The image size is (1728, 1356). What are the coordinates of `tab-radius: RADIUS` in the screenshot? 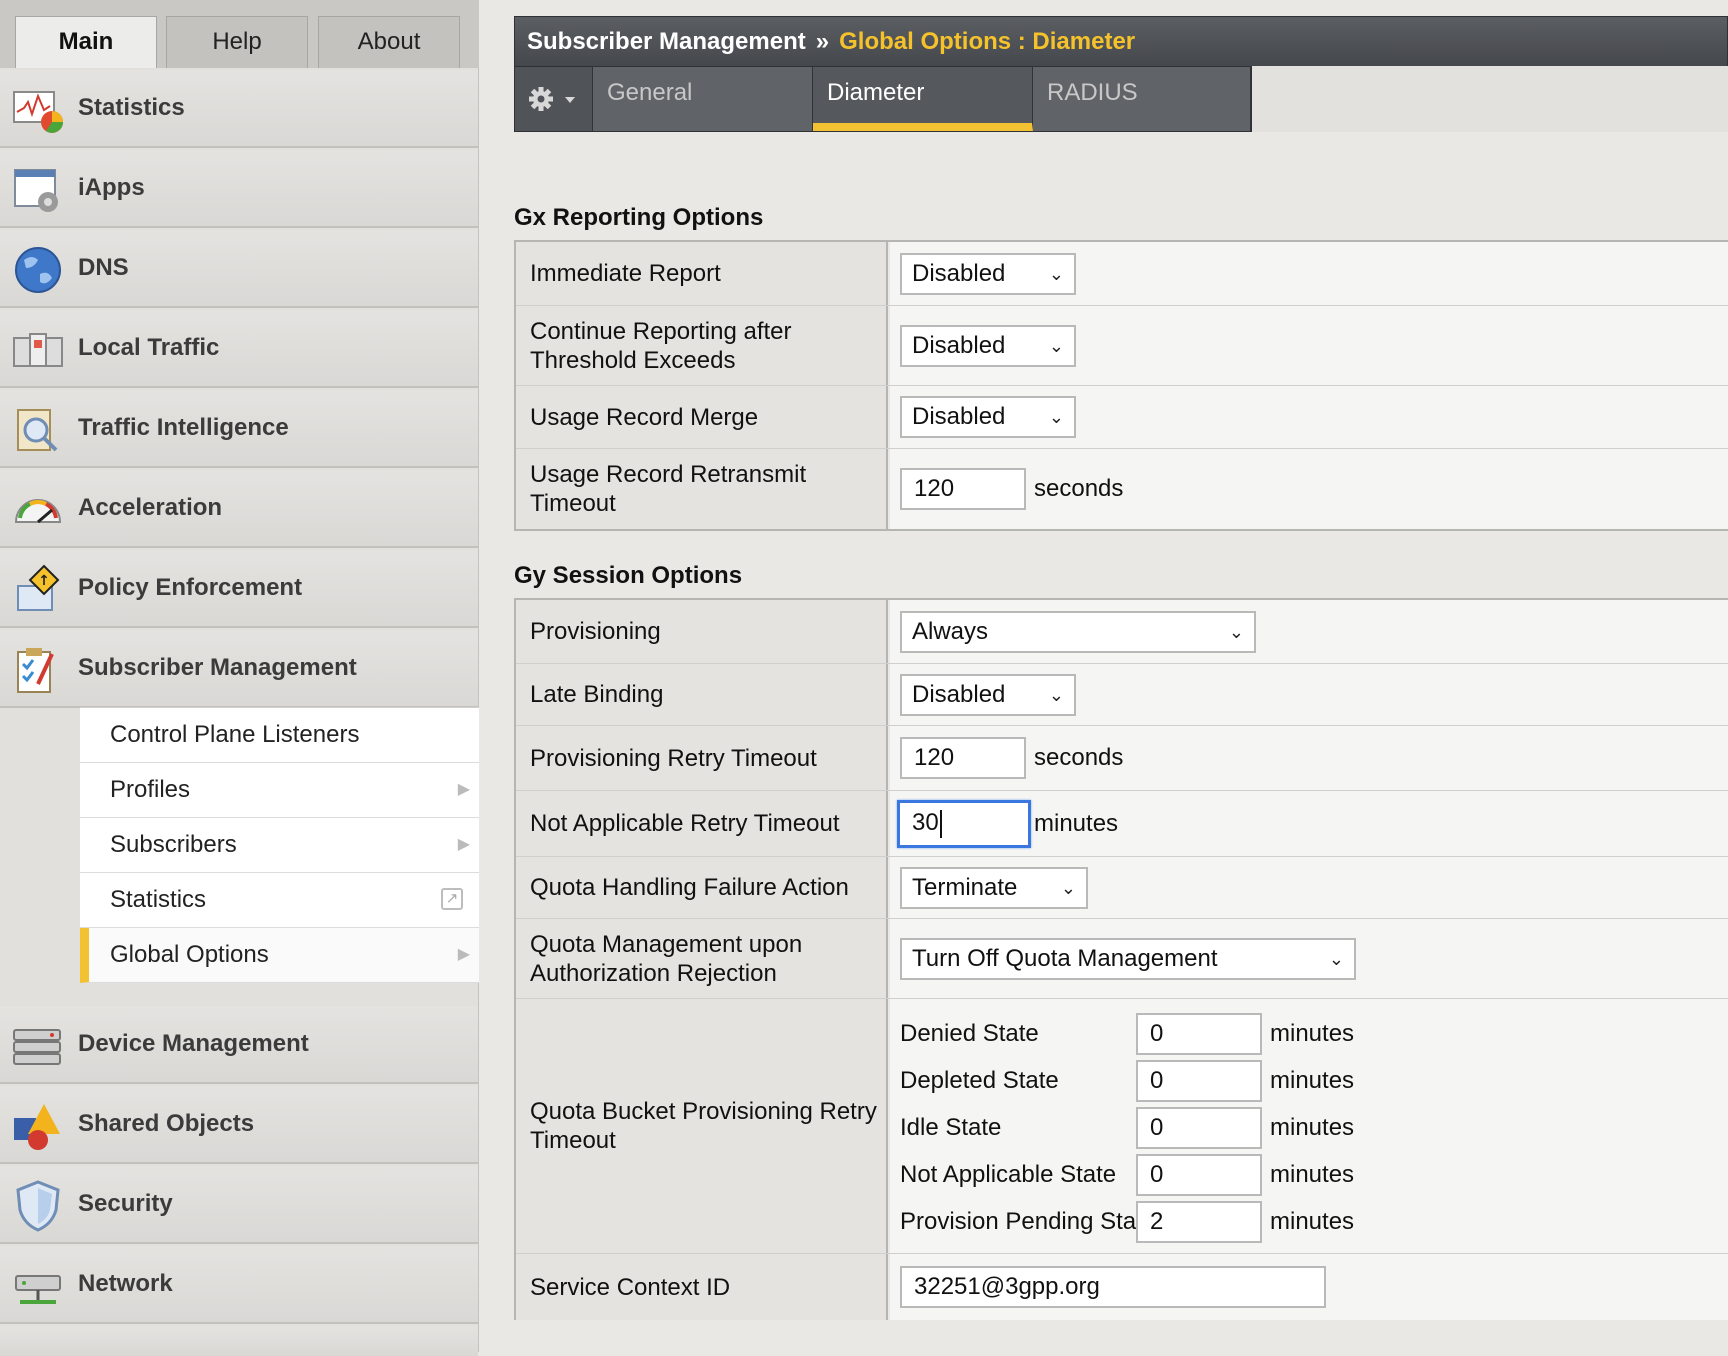 It's located at (1142, 99).